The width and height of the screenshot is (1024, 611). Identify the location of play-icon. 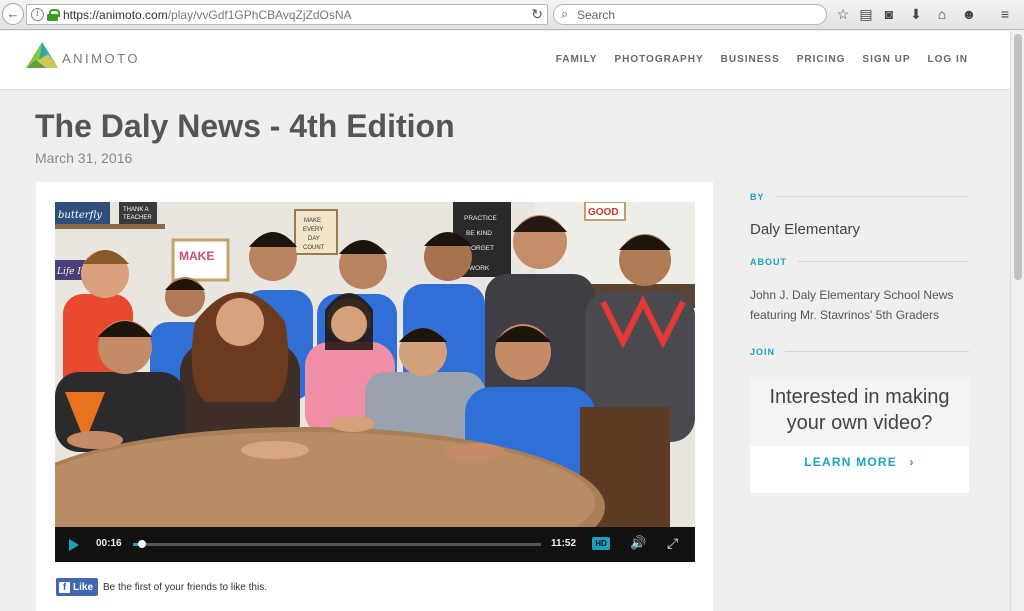
(74, 545).